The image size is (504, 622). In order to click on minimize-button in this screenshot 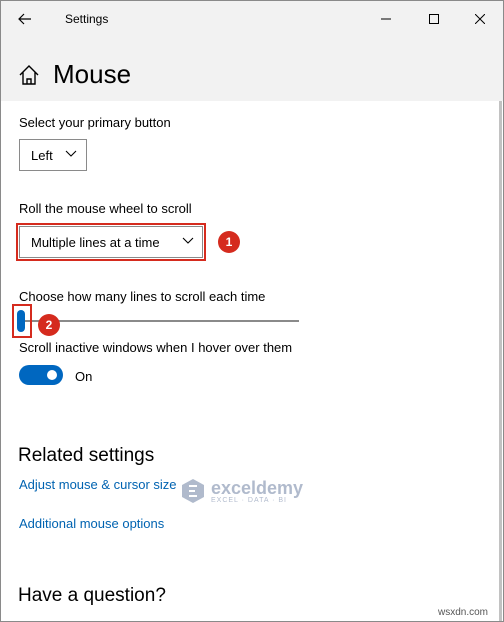, I will do `click(386, 19)`.